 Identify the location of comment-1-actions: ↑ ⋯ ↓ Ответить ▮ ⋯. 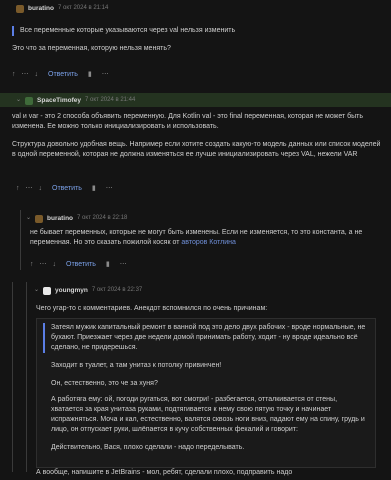
(60, 75).